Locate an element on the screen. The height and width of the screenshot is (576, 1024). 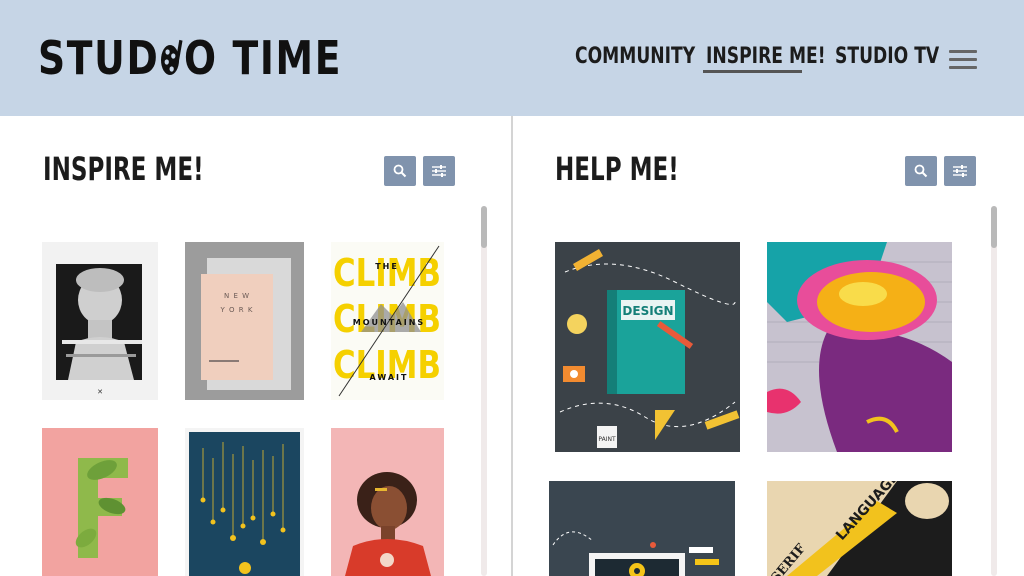
new-york-poster-thumbnail: N E W Y O R K is located at coordinates (244, 321).